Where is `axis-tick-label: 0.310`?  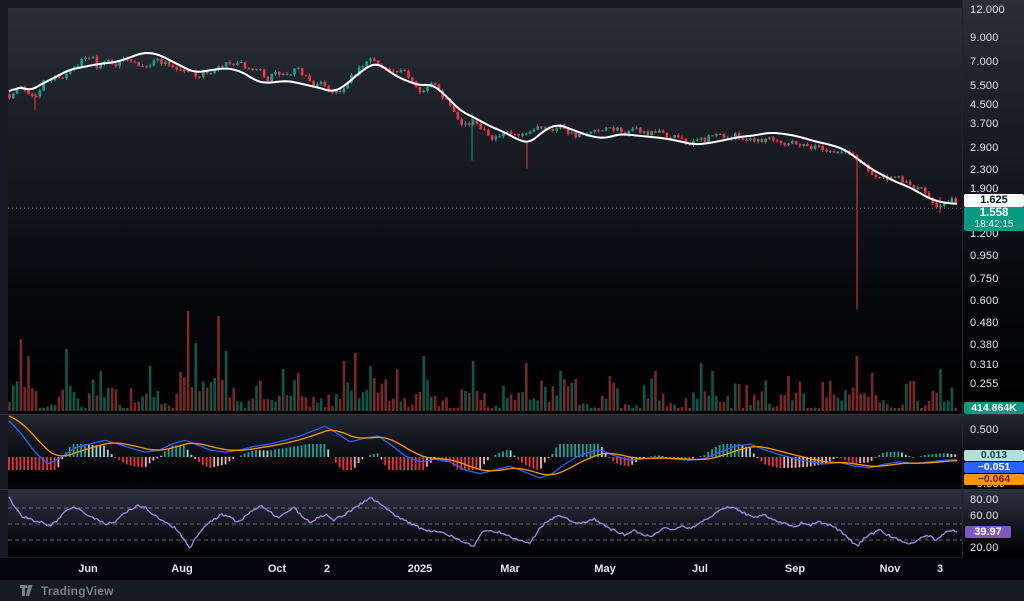
axis-tick-label: 0.310 is located at coordinates (984, 365).